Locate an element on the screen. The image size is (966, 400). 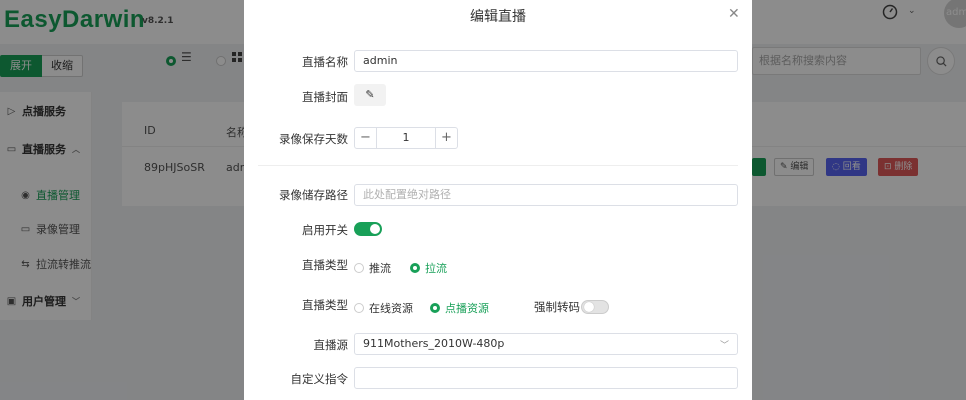
radio-pull: 拉流 is located at coordinates (428, 268).